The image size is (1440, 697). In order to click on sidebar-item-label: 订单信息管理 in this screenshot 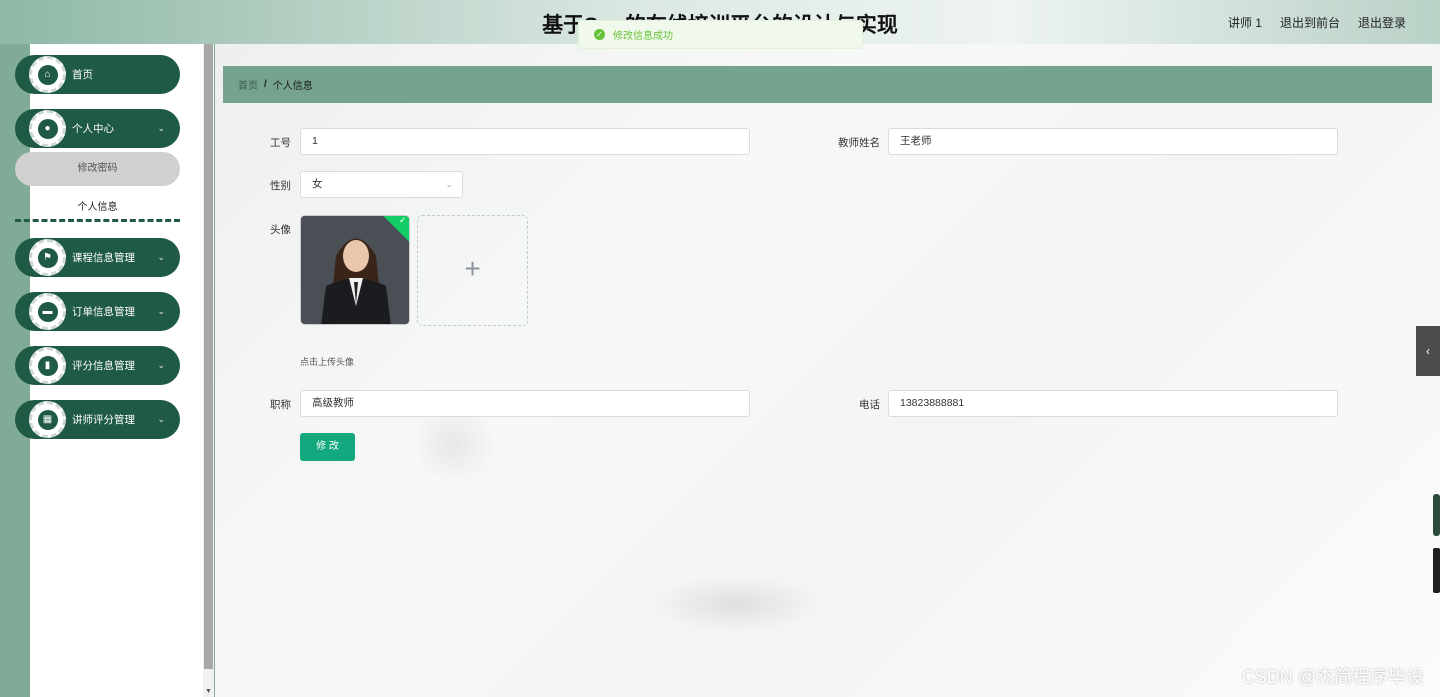, I will do `click(103, 312)`.